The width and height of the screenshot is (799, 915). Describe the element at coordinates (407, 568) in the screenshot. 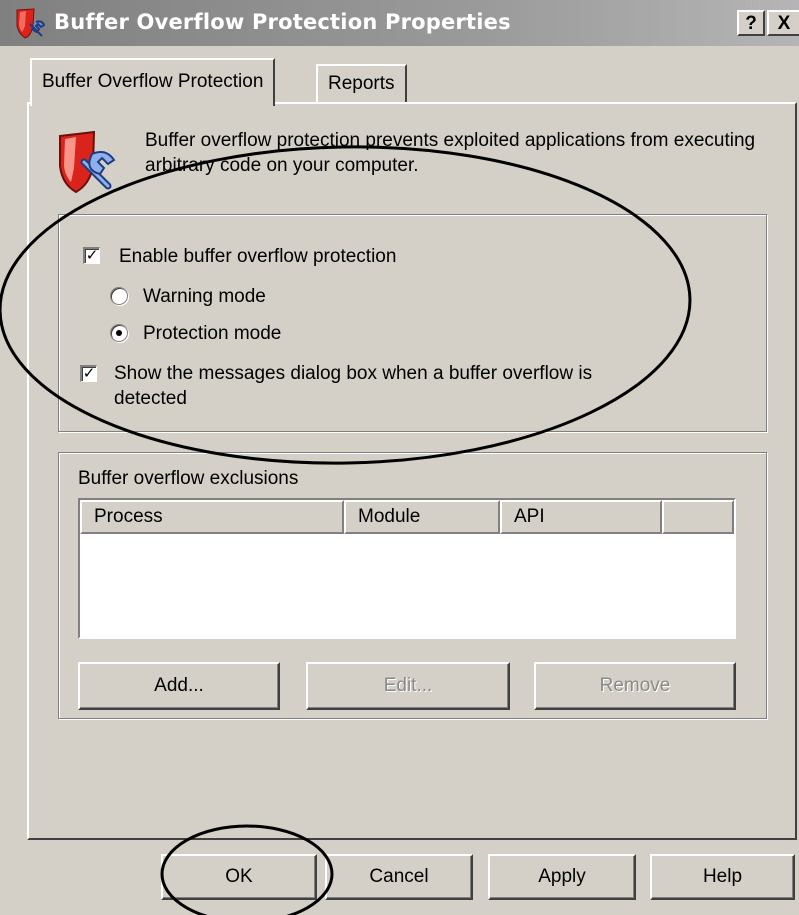

I see `exclusions-list: Process Module API` at that location.